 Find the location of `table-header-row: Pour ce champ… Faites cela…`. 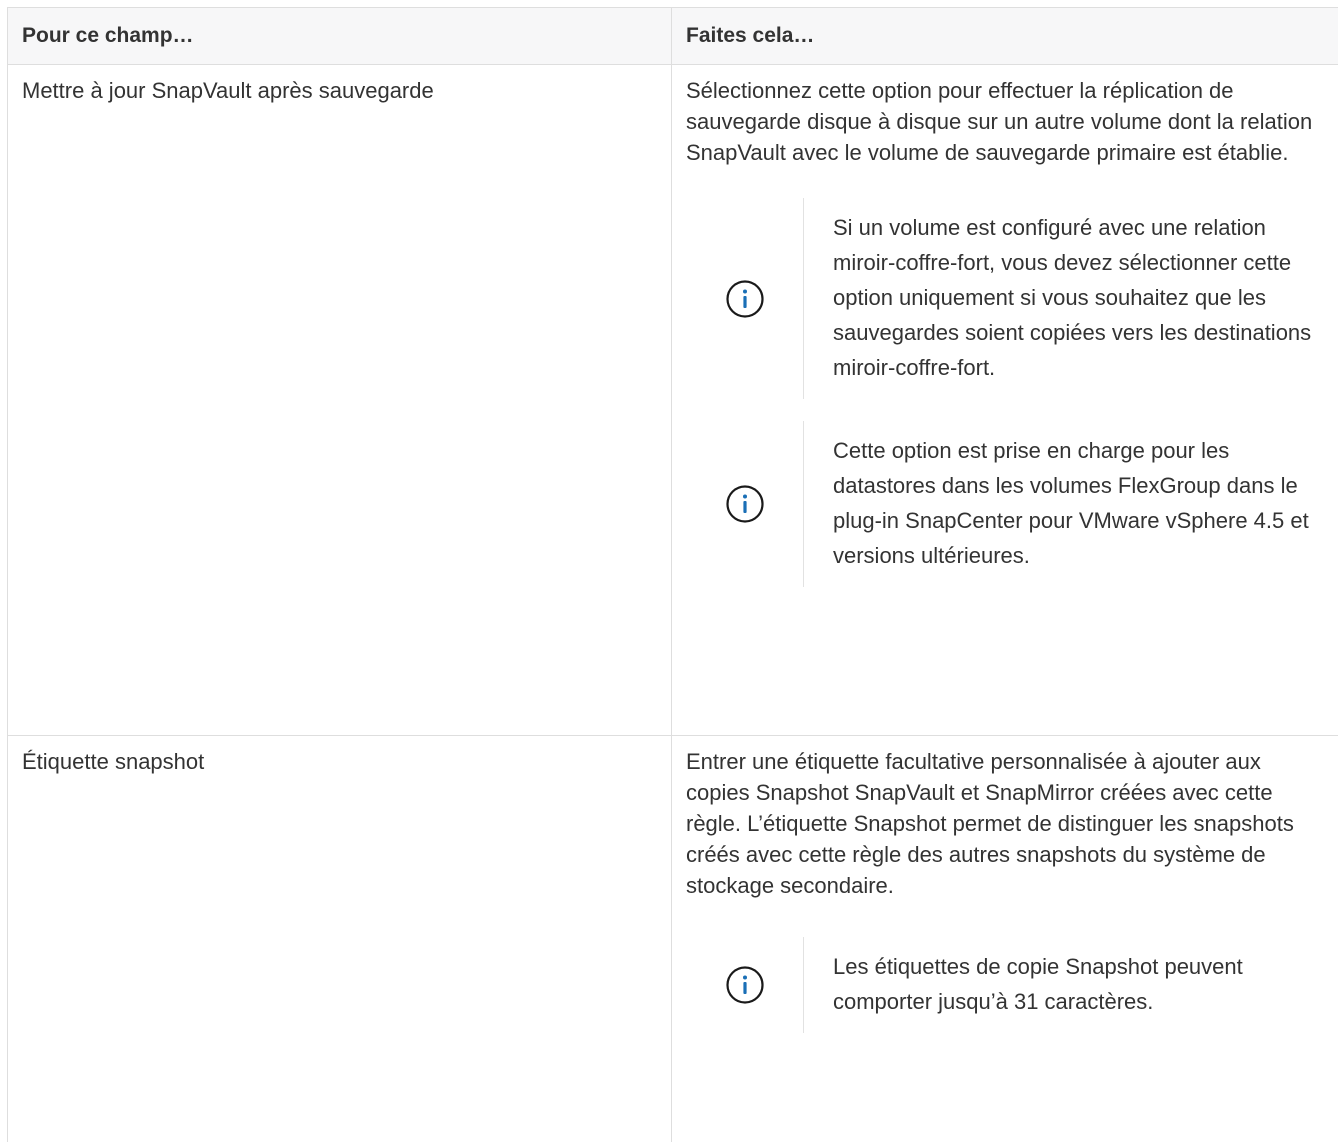

table-header-row: Pour ce champ… Faites cela… is located at coordinates (673, 36).